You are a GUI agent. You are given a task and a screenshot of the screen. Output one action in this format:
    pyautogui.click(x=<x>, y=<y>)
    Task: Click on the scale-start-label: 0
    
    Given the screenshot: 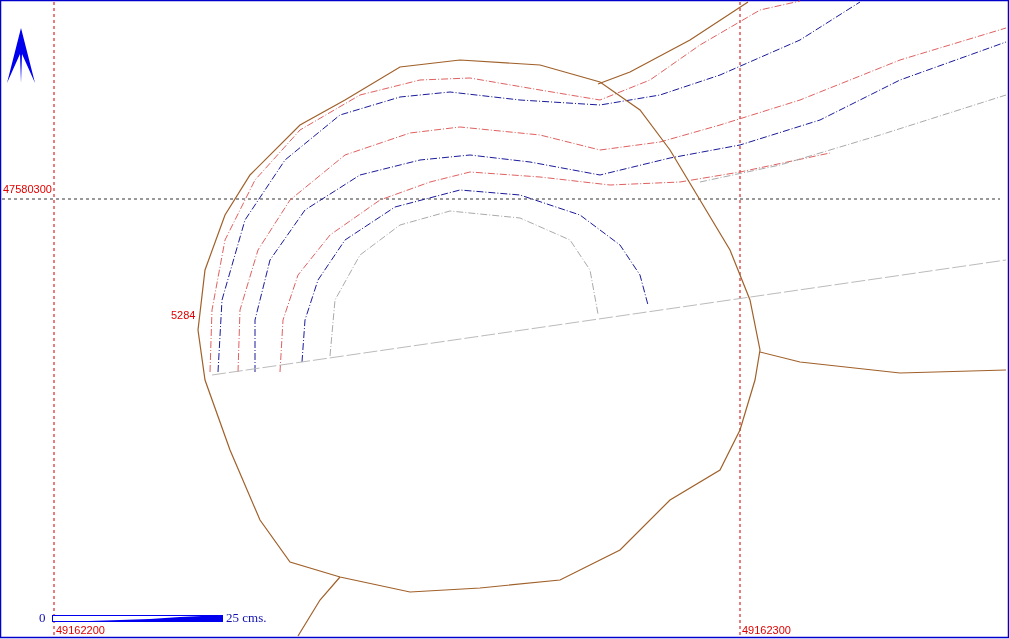 What is the action you would take?
    pyautogui.click(x=42, y=617)
    